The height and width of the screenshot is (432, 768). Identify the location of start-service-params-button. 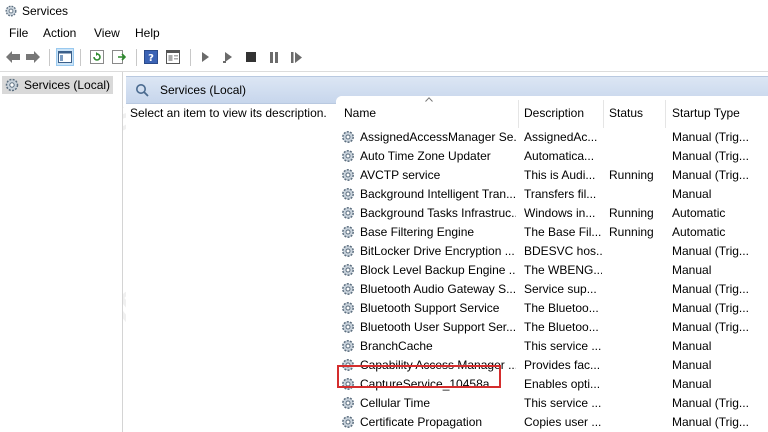
(228, 57).